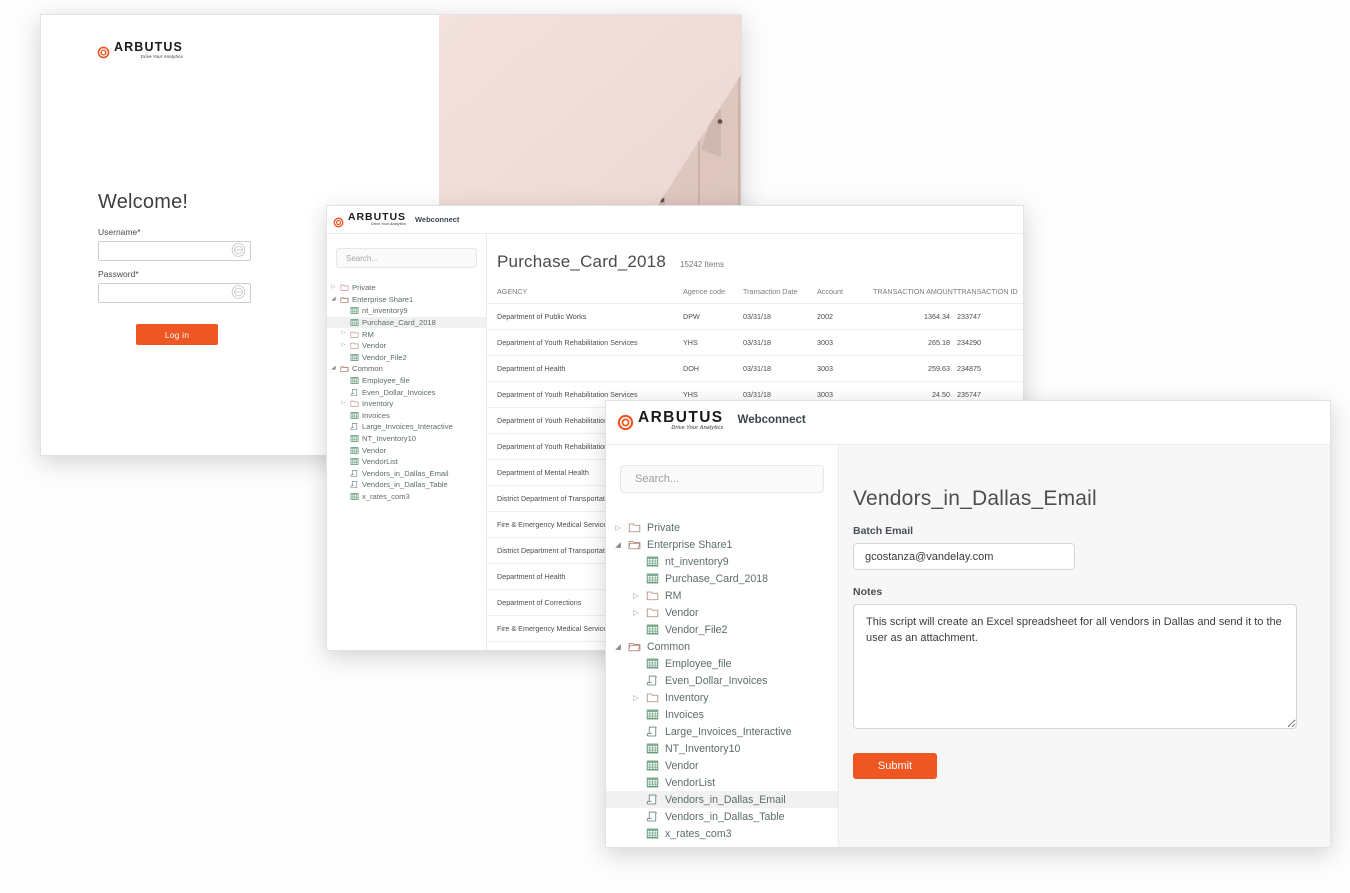 The image size is (1350, 893). What do you see at coordinates (964, 556) in the screenshot?
I see `batch-email-input` at bounding box center [964, 556].